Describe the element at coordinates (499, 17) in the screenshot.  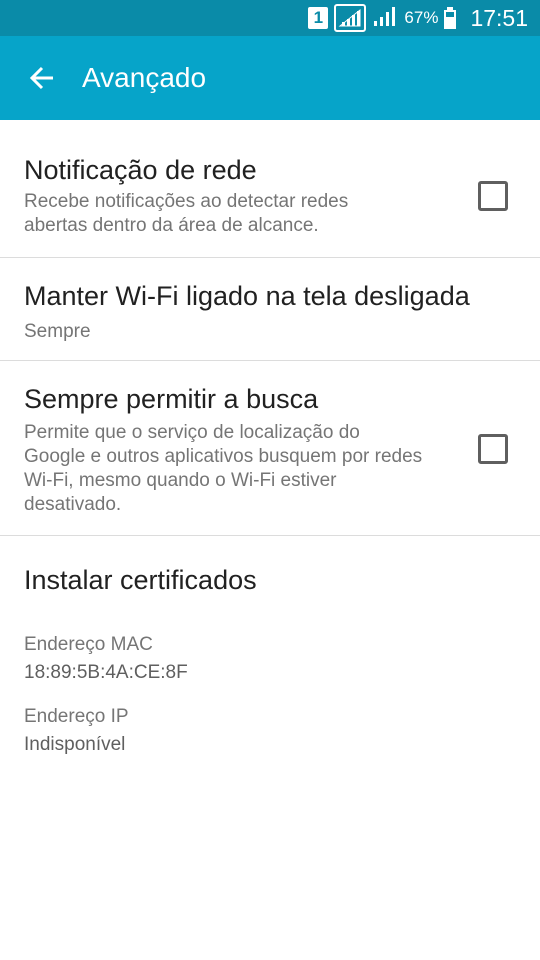
I see `clock: 17:51` at that location.